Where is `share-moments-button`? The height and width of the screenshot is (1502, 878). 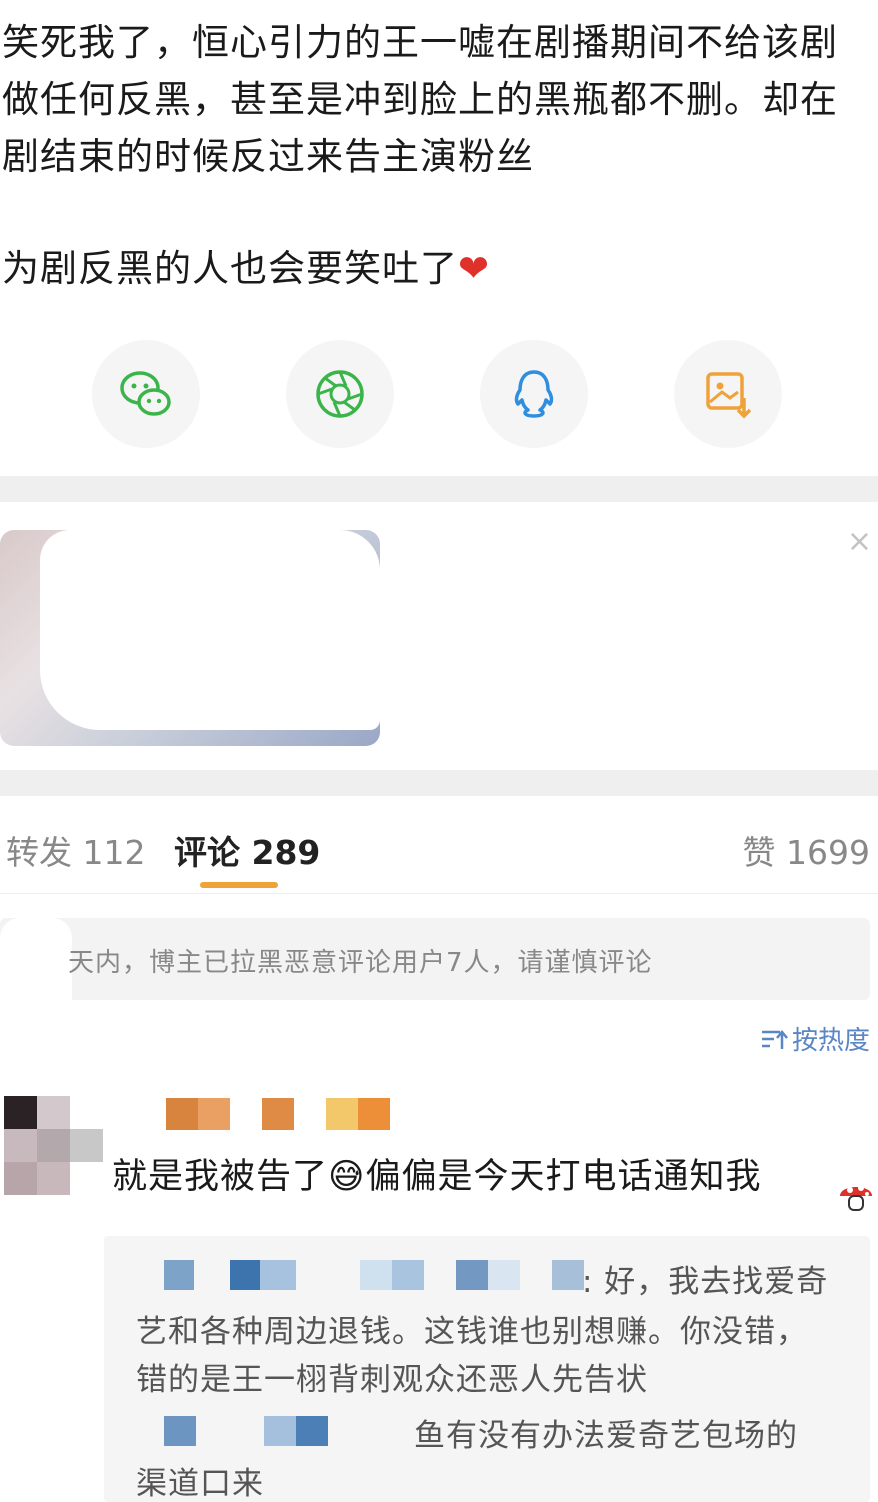
share-moments-button is located at coordinates (340, 394).